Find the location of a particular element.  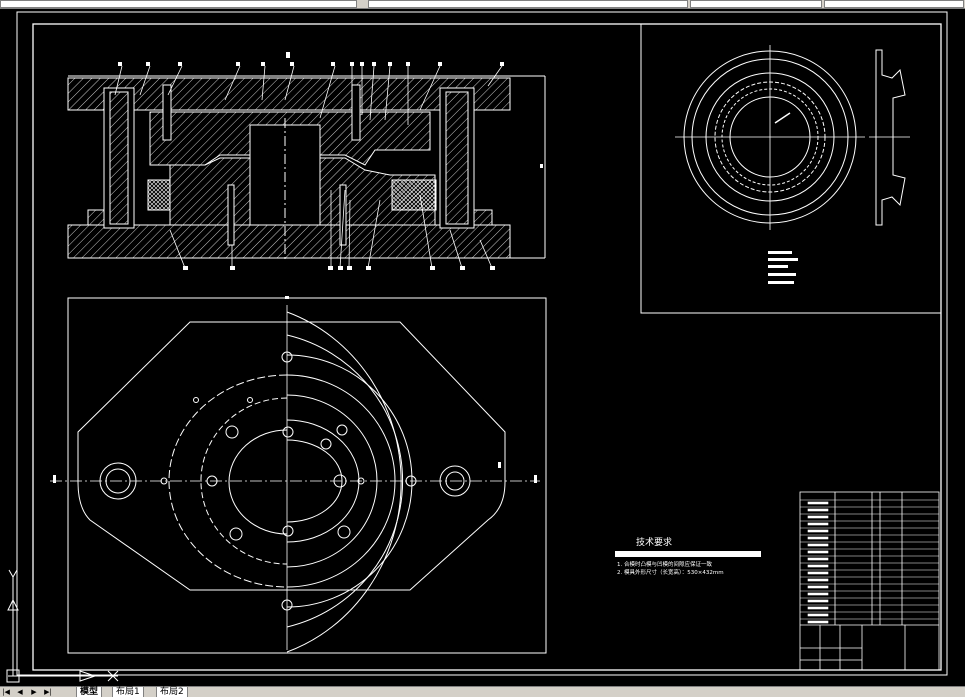

tech-heading: 技术要求 is located at coordinates (654, 542).